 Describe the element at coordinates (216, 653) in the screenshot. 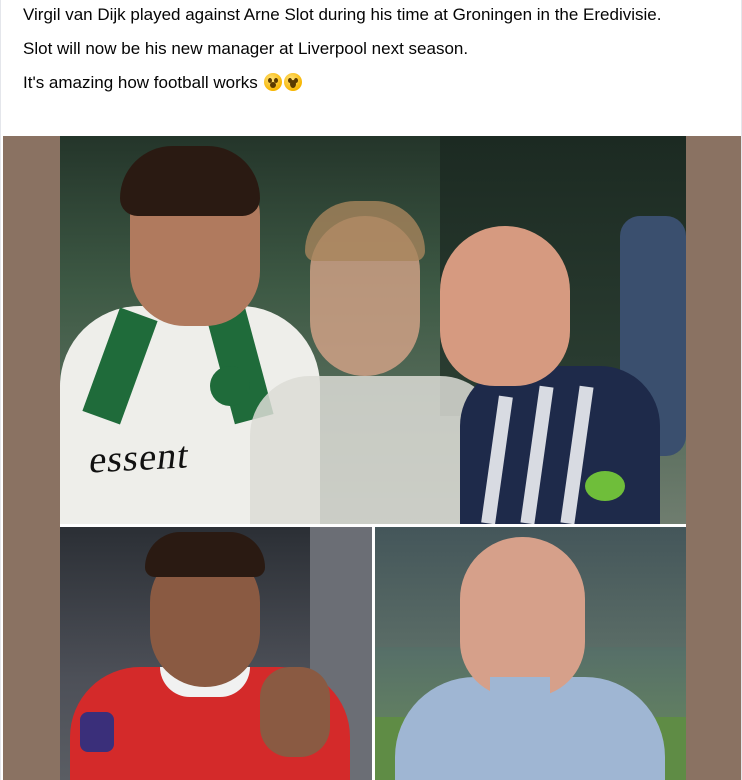

I see `van-dijk-liverpool-photo` at that location.